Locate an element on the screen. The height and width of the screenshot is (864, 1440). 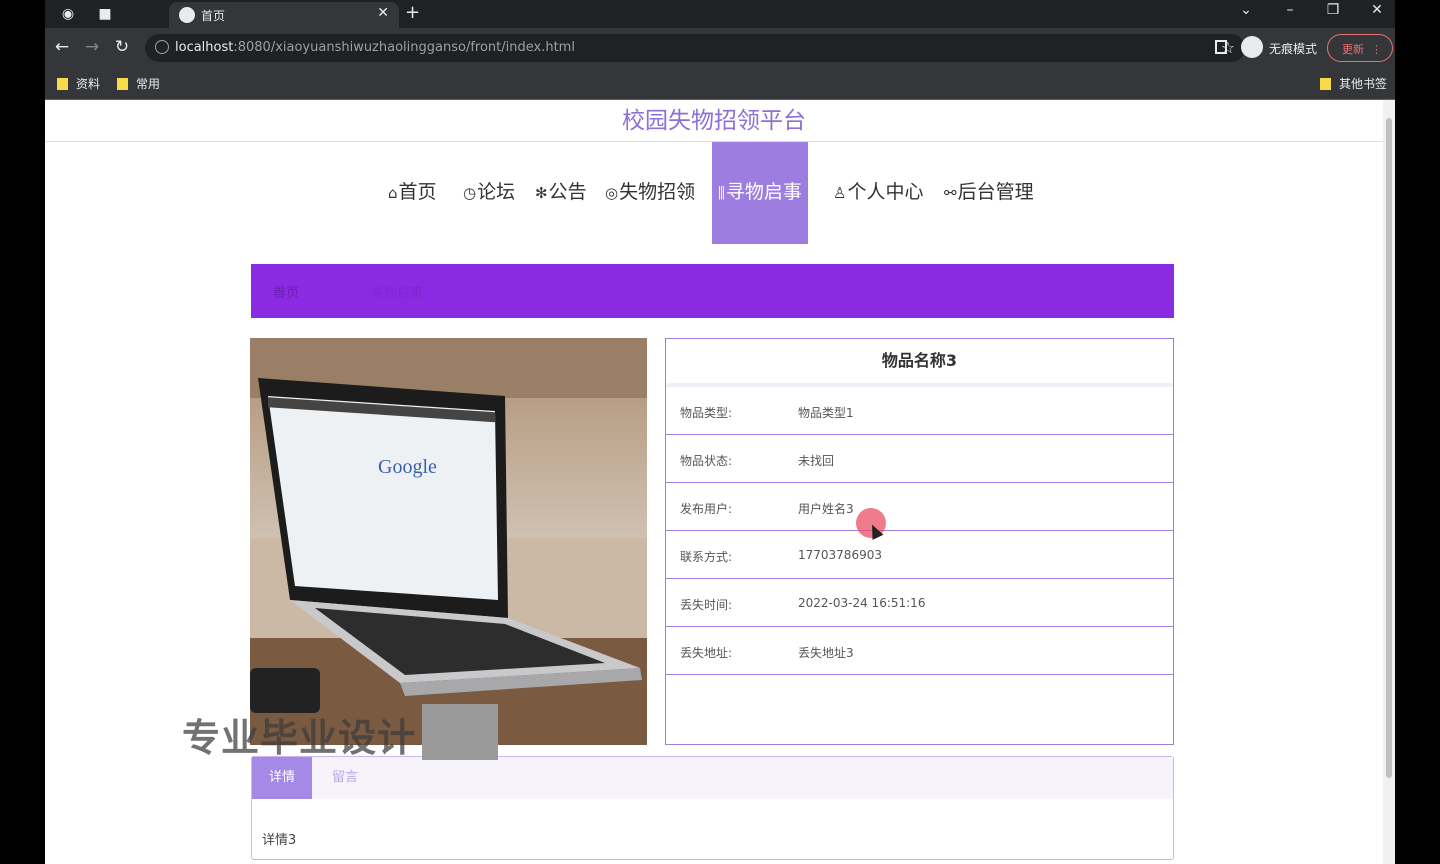
restore-button: ❐ is located at coordinates (1333, 10).